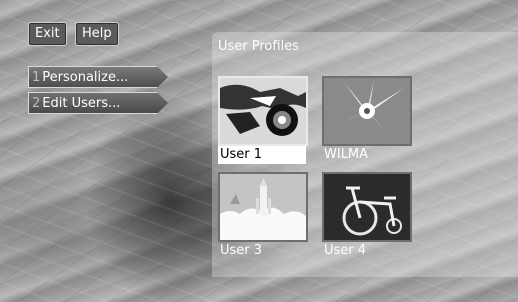  I want to click on tricycle-thumbnail, so click(367, 207).